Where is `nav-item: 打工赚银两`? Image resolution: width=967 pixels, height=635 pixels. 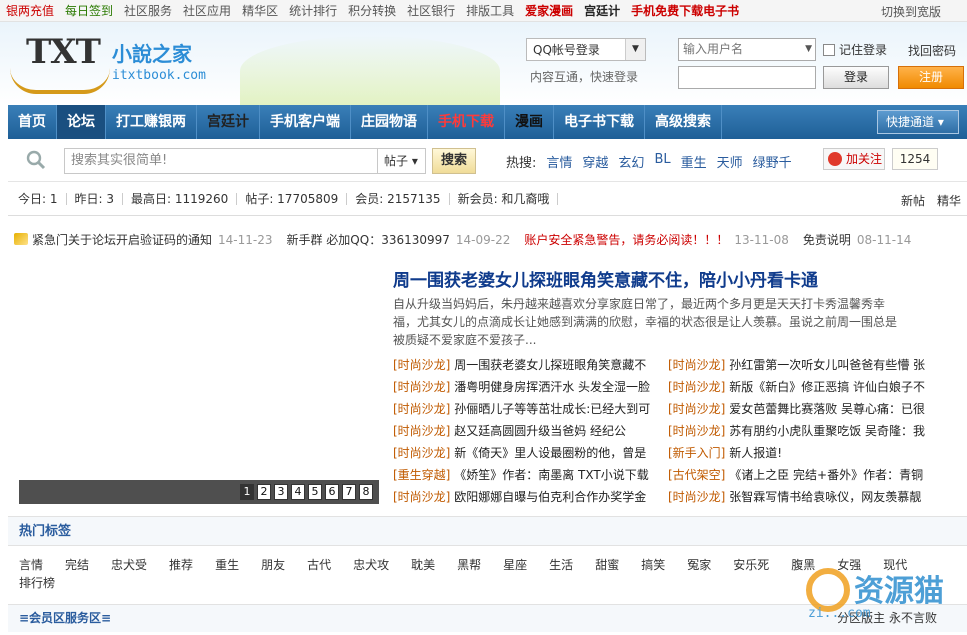 nav-item: 打工赚银两 is located at coordinates (151, 122).